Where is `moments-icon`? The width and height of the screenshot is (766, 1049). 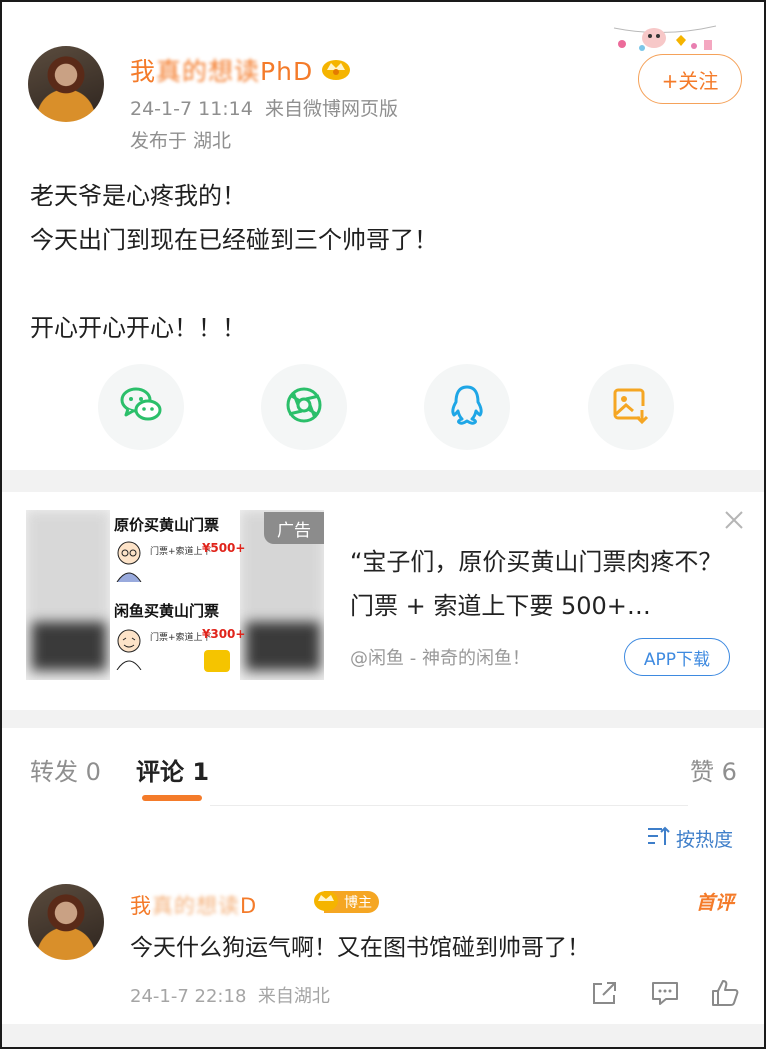 moments-icon is located at coordinates (304, 407).